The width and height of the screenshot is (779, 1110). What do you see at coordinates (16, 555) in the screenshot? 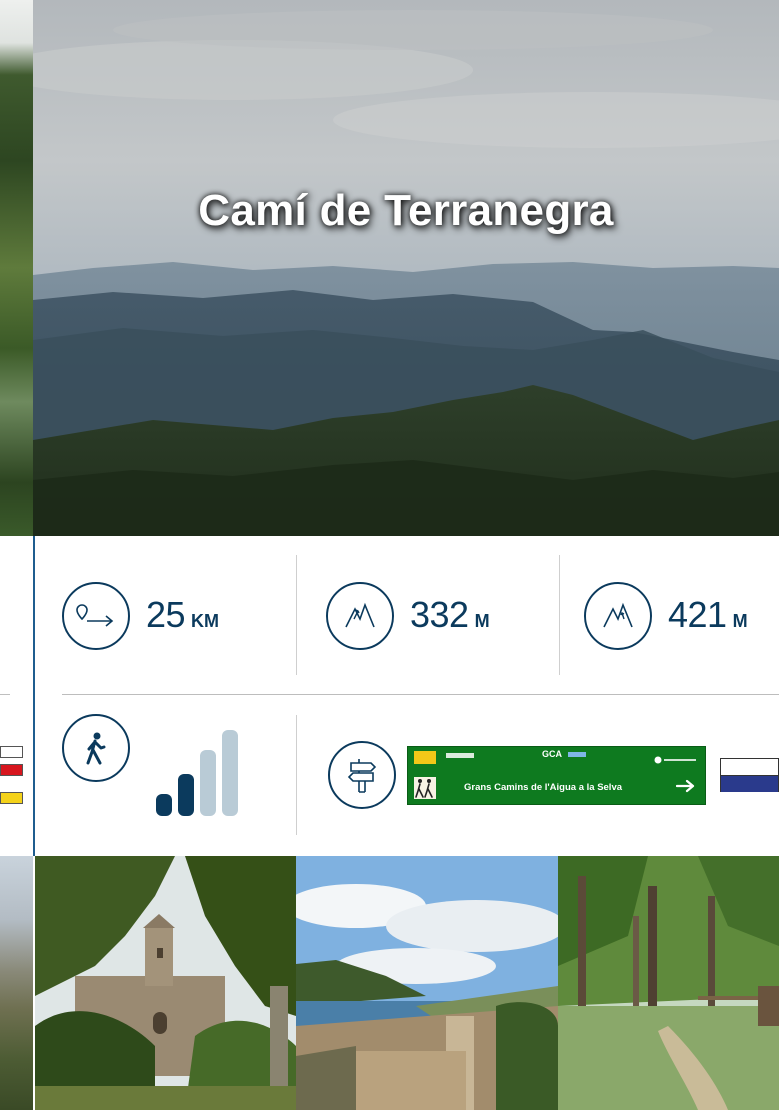
I see `previous-page-edge` at bounding box center [16, 555].